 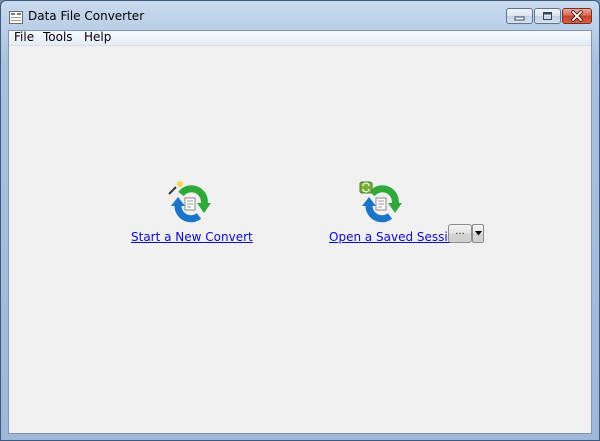 I want to click on menu-bar: File Tools Help, so click(x=300, y=38).